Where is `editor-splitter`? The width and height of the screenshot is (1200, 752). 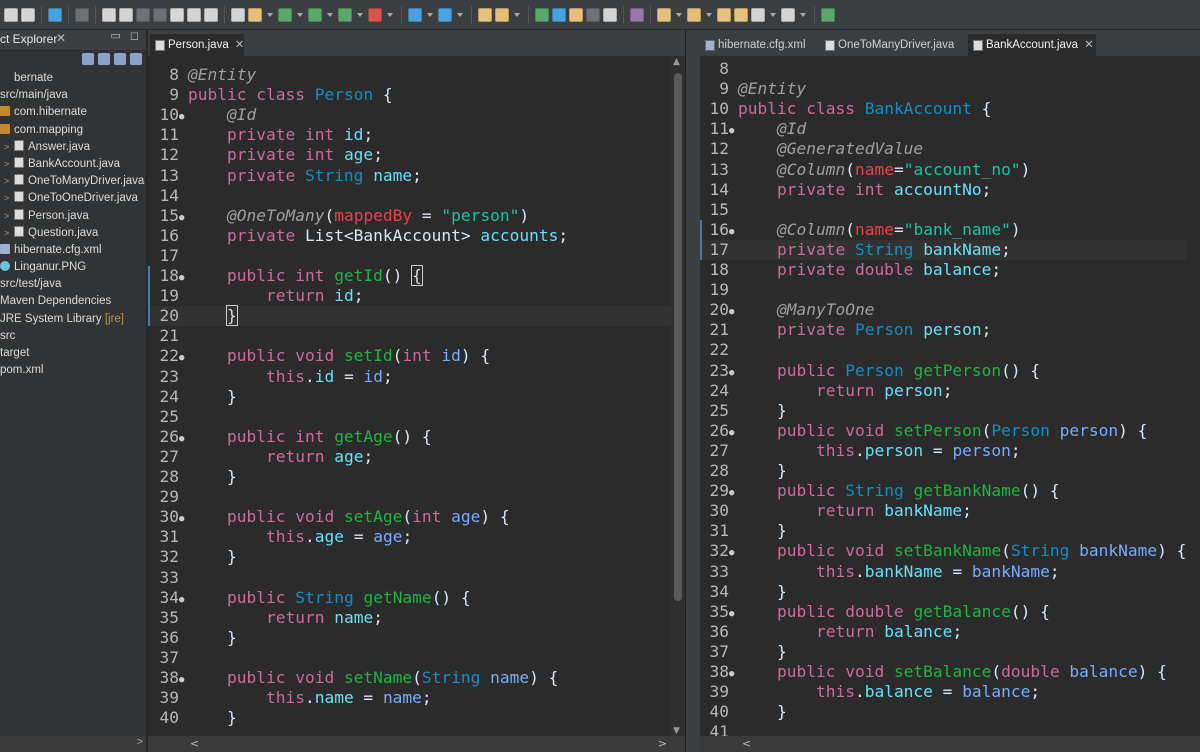 editor-splitter is located at coordinates (693, 391).